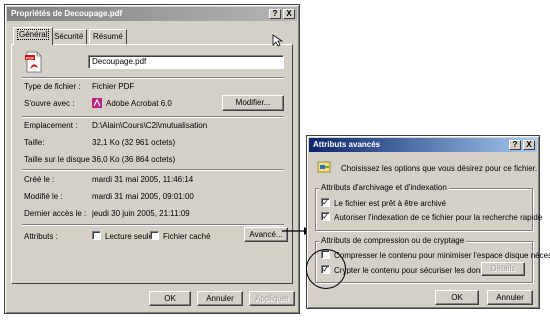 The width and height of the screenshot is (550, 322). What do you see at coordinates (279, 41) in the screenshot?
I see `cursor-icon` at bounding box center [279, 41].